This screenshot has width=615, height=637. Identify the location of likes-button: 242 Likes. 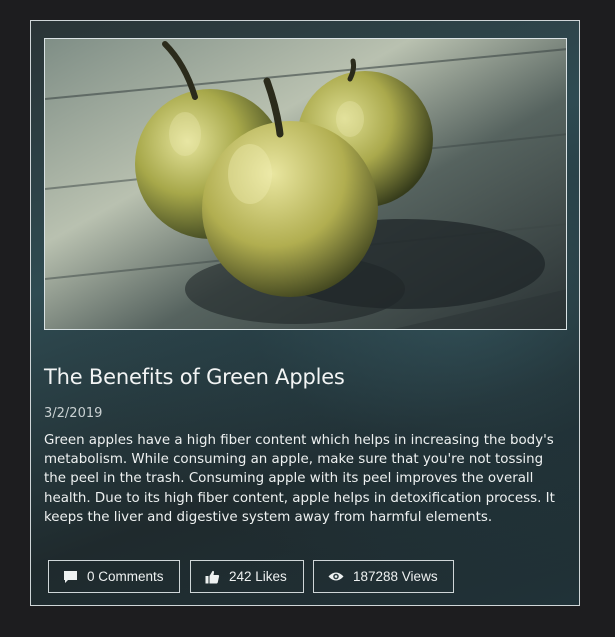
(247, 576).